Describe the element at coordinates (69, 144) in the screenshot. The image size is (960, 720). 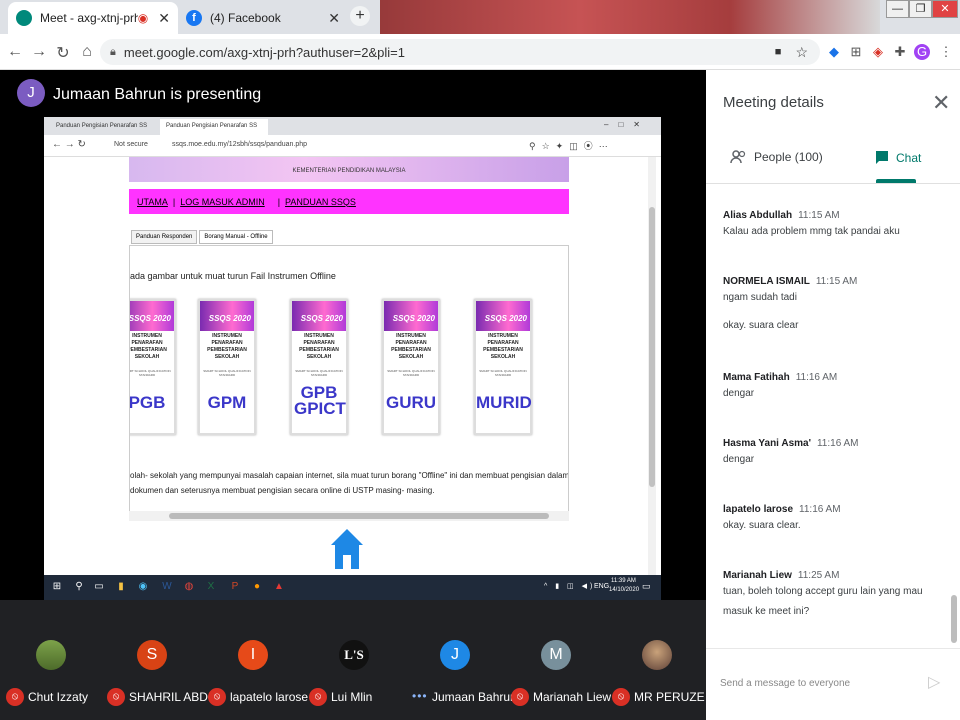
I see `shared-nav-icons: ← → ↻` at that location.